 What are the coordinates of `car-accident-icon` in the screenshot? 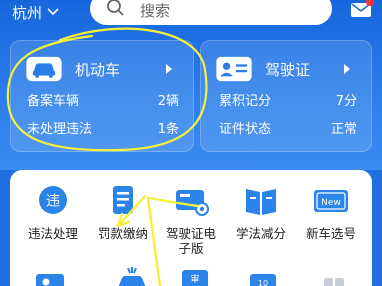 It's located at (132, 276).